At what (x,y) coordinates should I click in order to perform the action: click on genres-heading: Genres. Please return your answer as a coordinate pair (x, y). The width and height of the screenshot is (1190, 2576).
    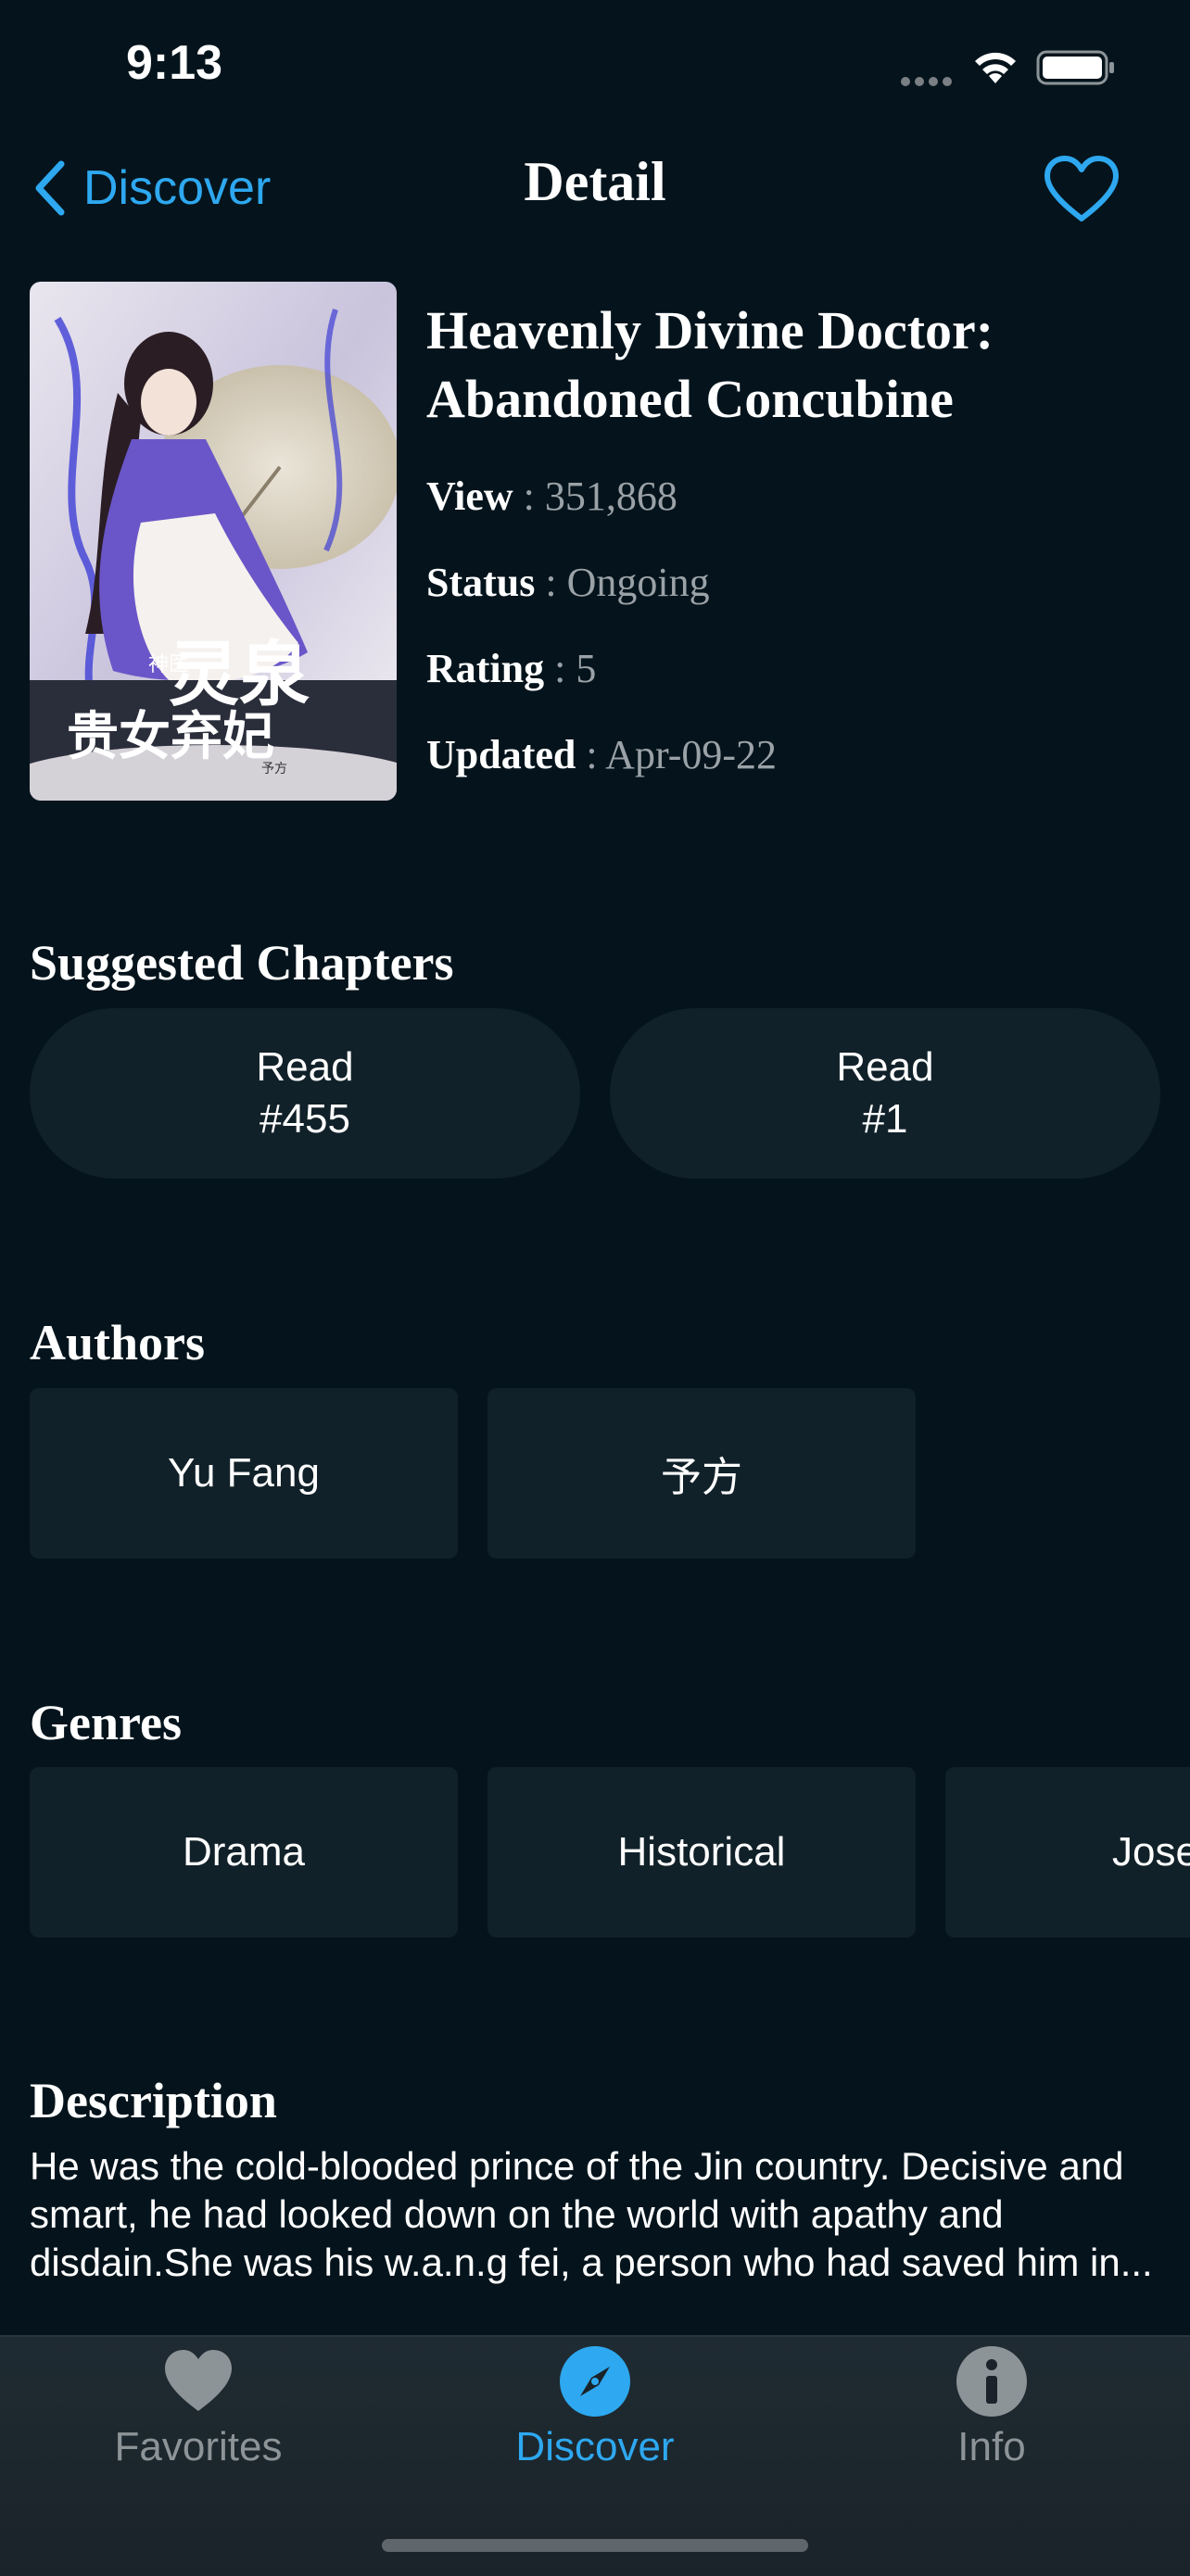
    Looking at the image, I should click on (106, 1722).